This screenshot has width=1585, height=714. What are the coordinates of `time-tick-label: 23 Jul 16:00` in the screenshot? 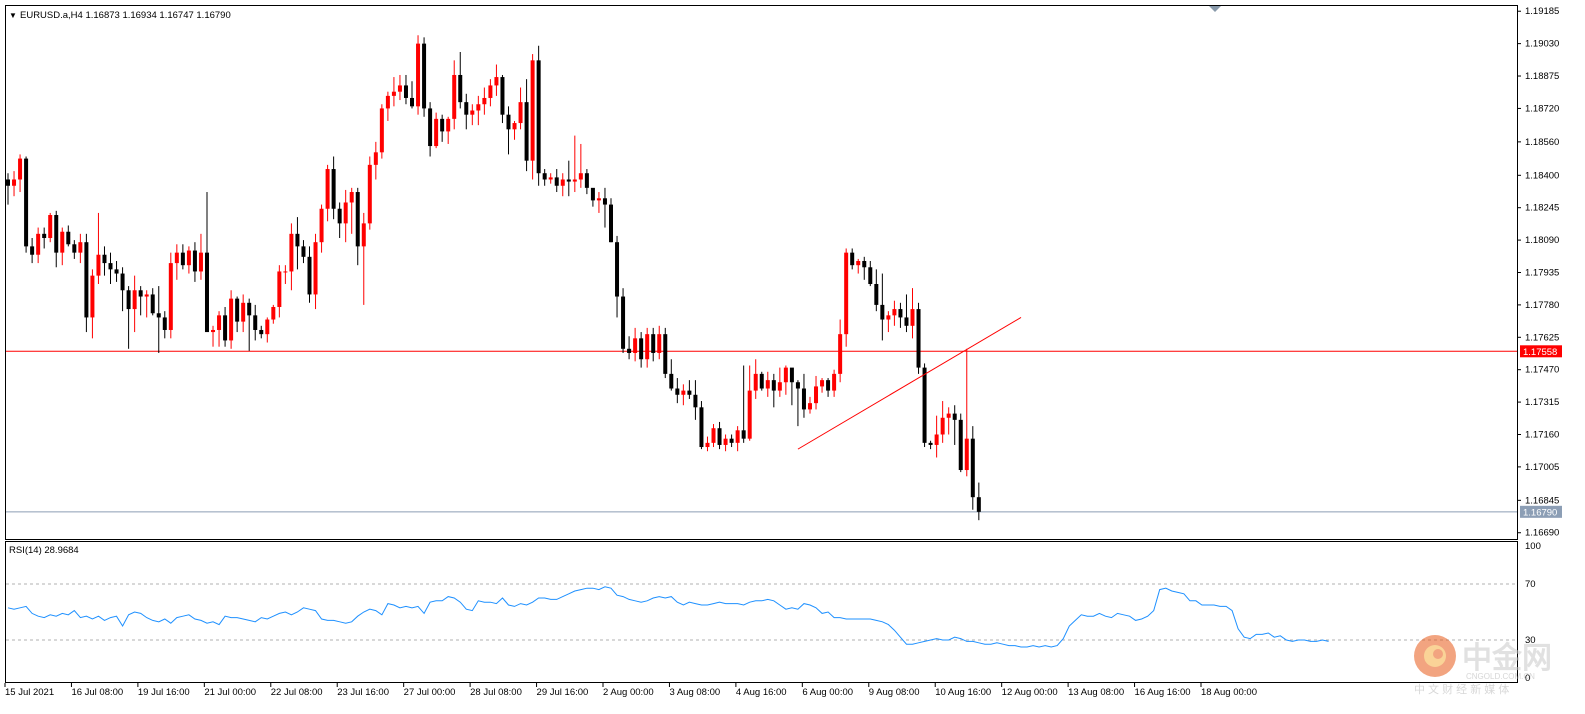 It's located at (363, 692).